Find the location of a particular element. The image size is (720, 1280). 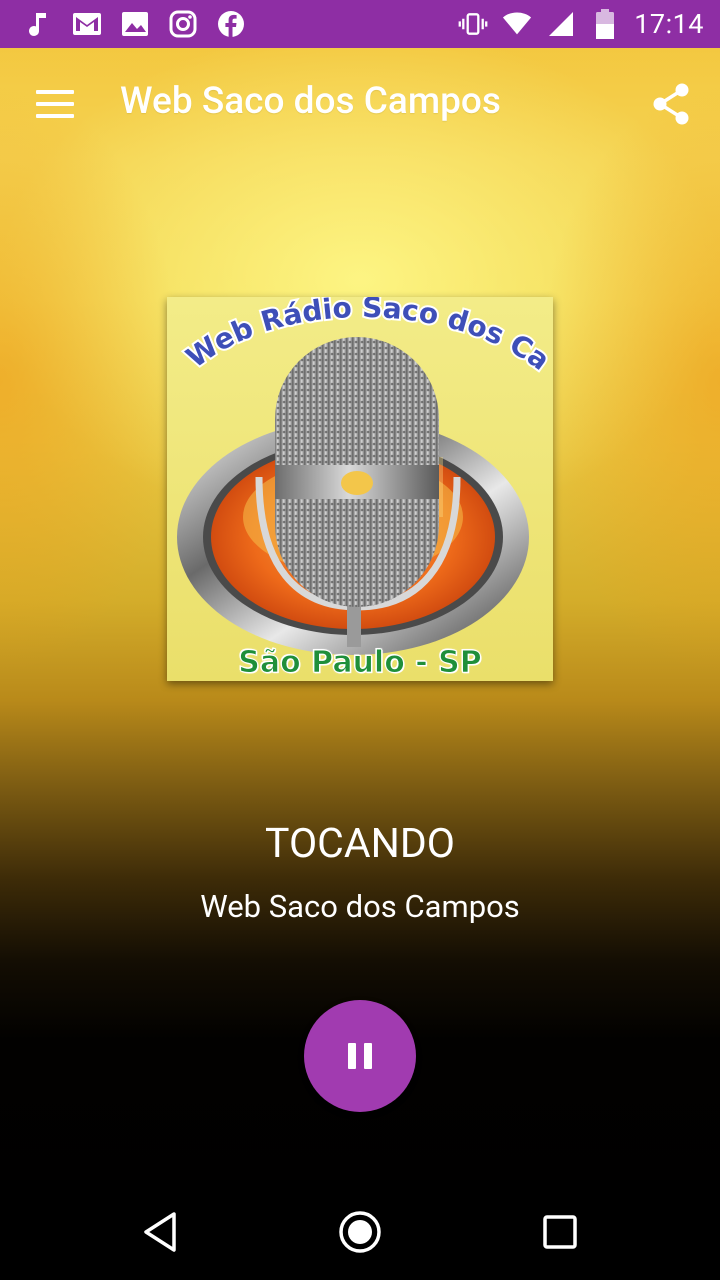

back-icon is located at coordinates (160, 1232).